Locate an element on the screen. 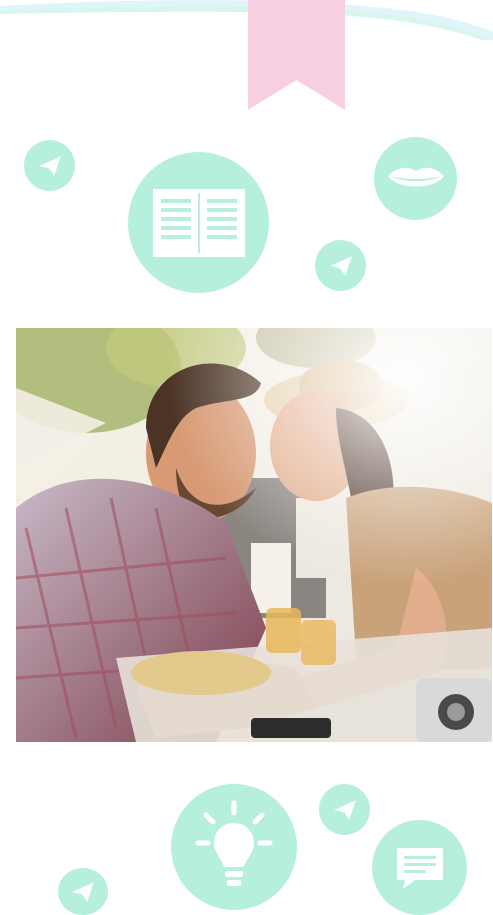  top-wave-decoration is located at coordinates (246, 20).